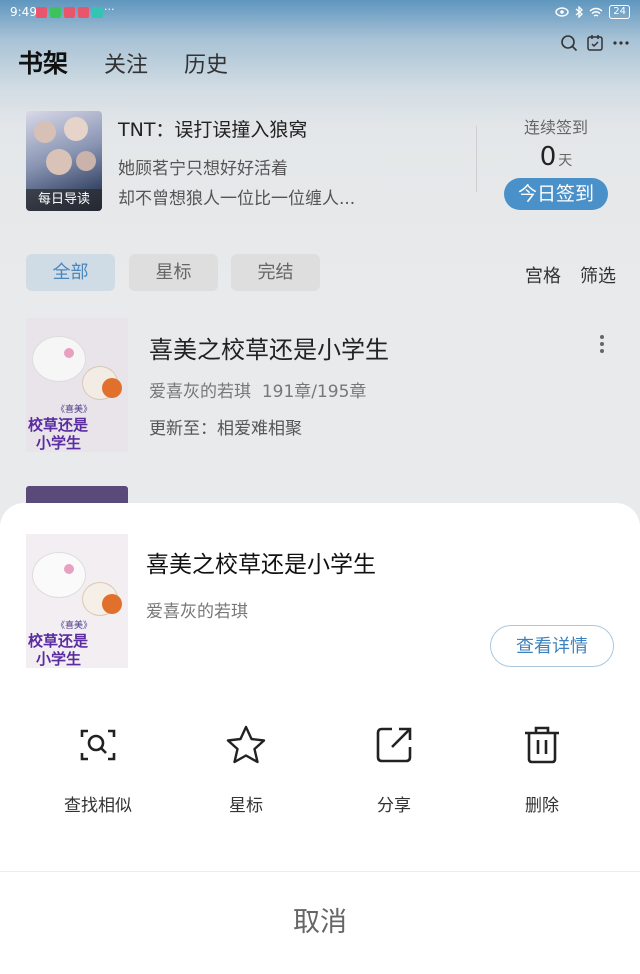 This screenshot has height=974, width=640. I want to click on sheet-book-author: 爱喜灰的若琪, so click(197, 612).